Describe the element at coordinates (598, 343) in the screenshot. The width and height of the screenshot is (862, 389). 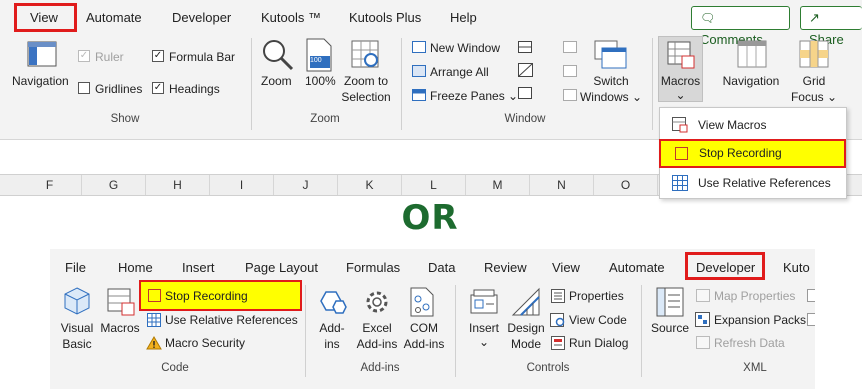
I see `run-dialog-button: Run Dialog` at that location.